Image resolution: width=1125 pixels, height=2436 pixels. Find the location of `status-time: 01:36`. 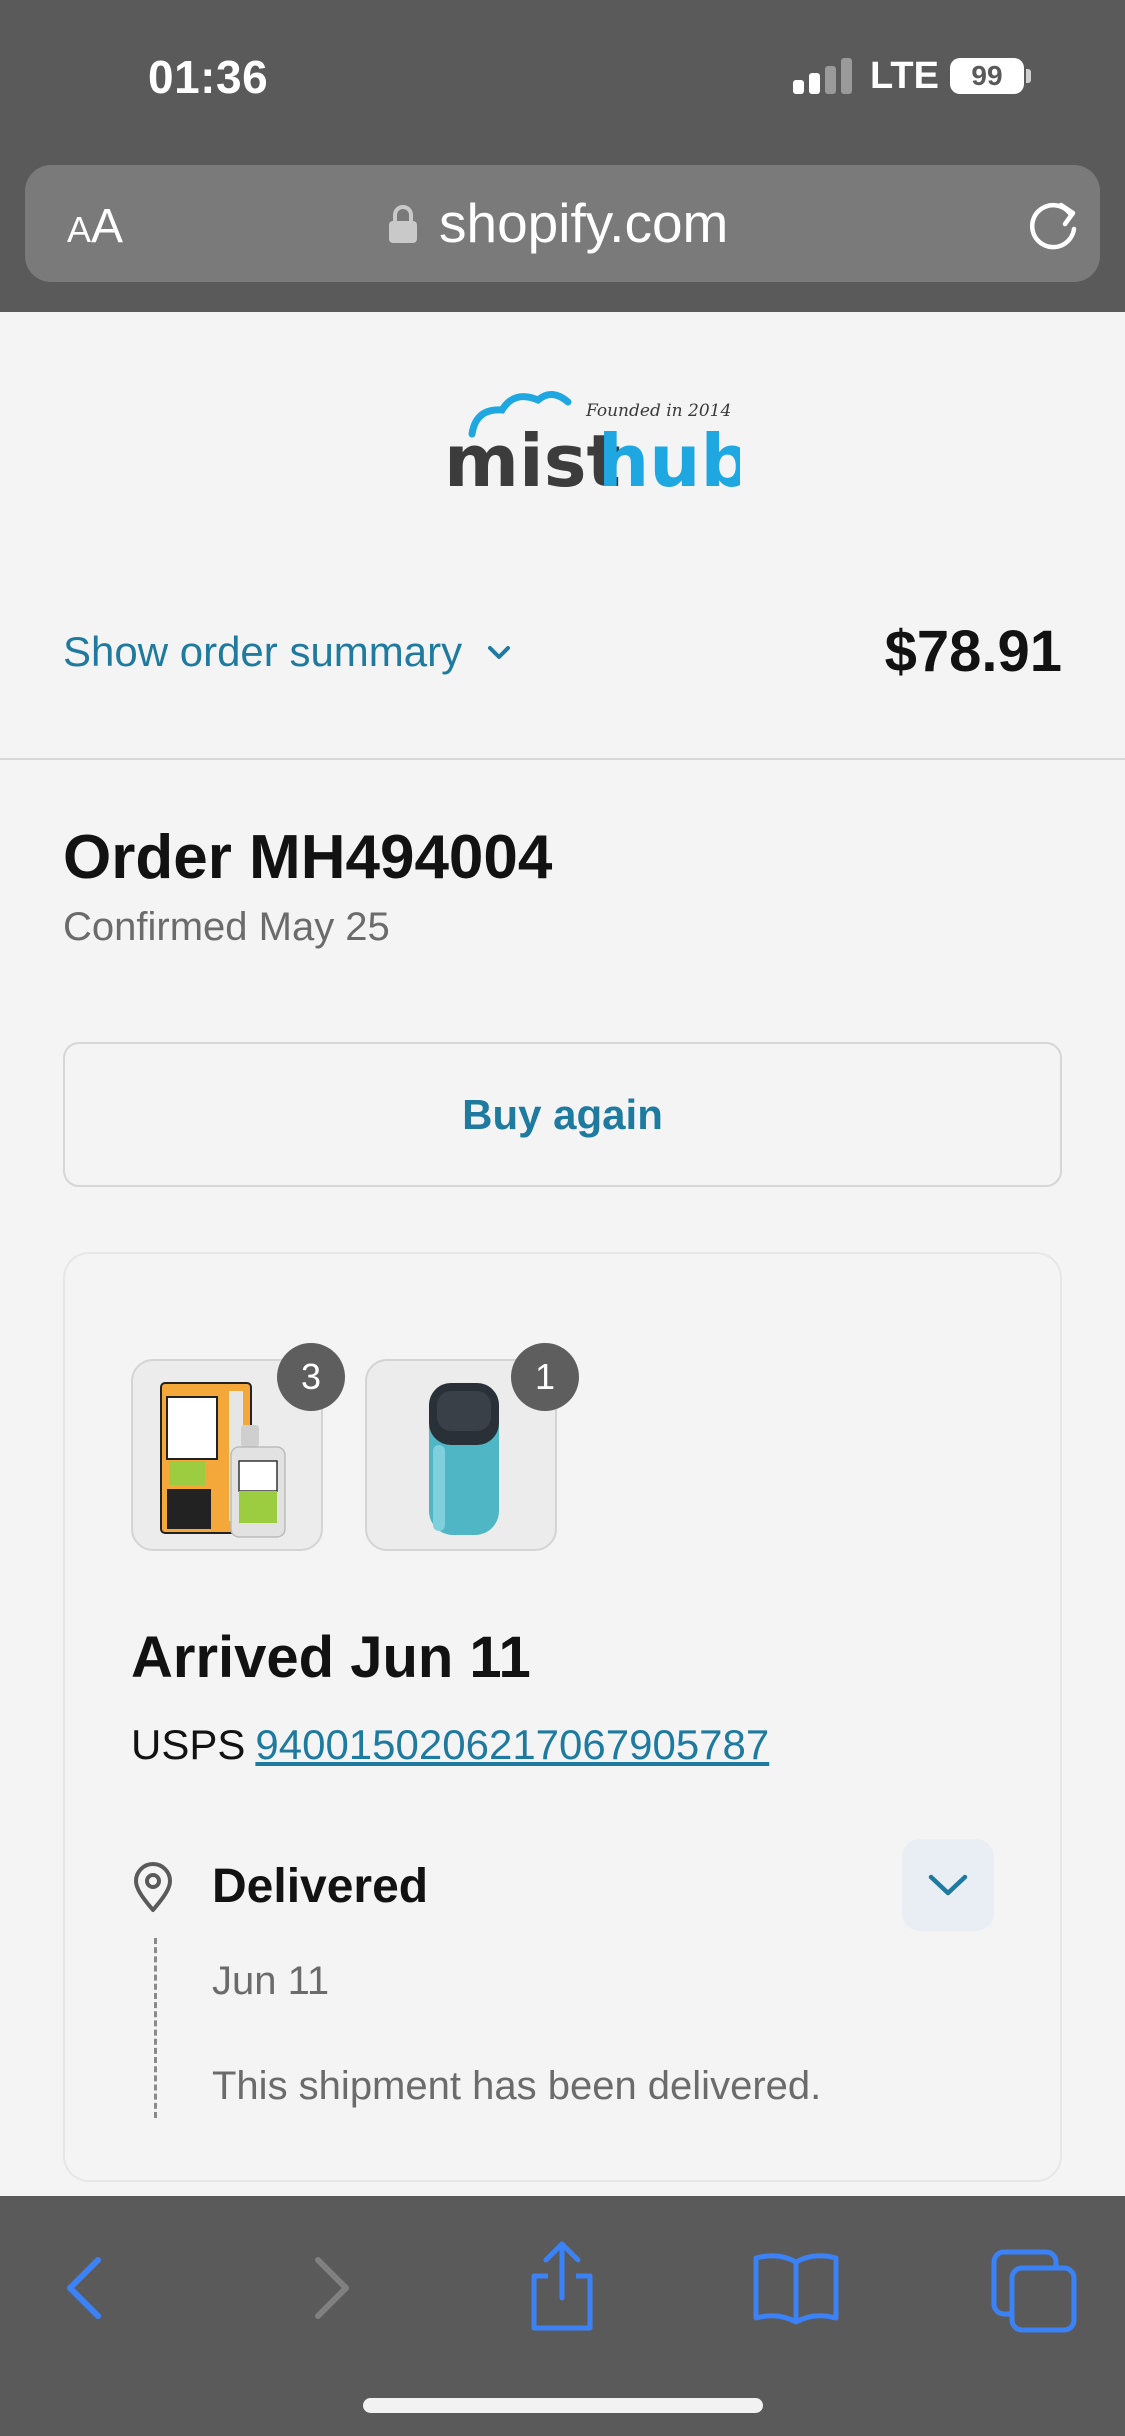

status-time: 01:36 is located at coordinates (208, 77).